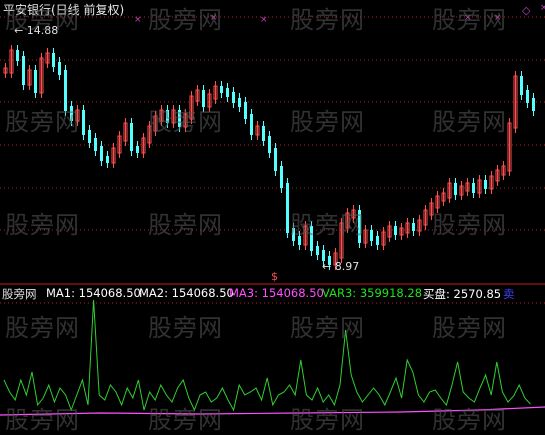 This screenshot has width=545, height=435. Describe the element at coordinates (509, 294) in the screenshot. I see `sell-label: 卖` at that location.